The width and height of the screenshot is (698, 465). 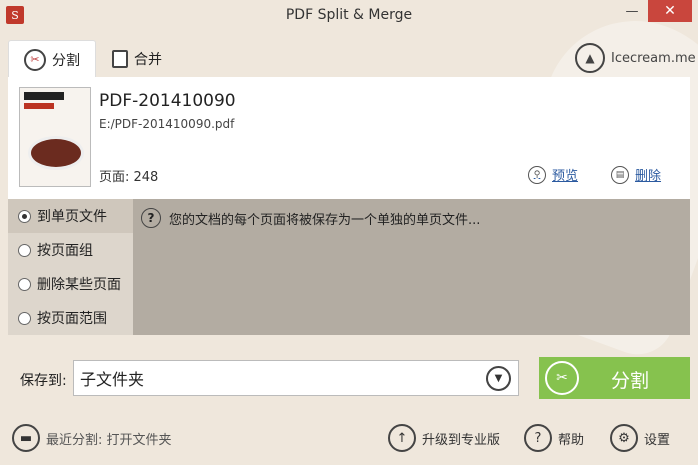 I want to click on arrow-up-icon: ↑, so click(x=402, y=438).